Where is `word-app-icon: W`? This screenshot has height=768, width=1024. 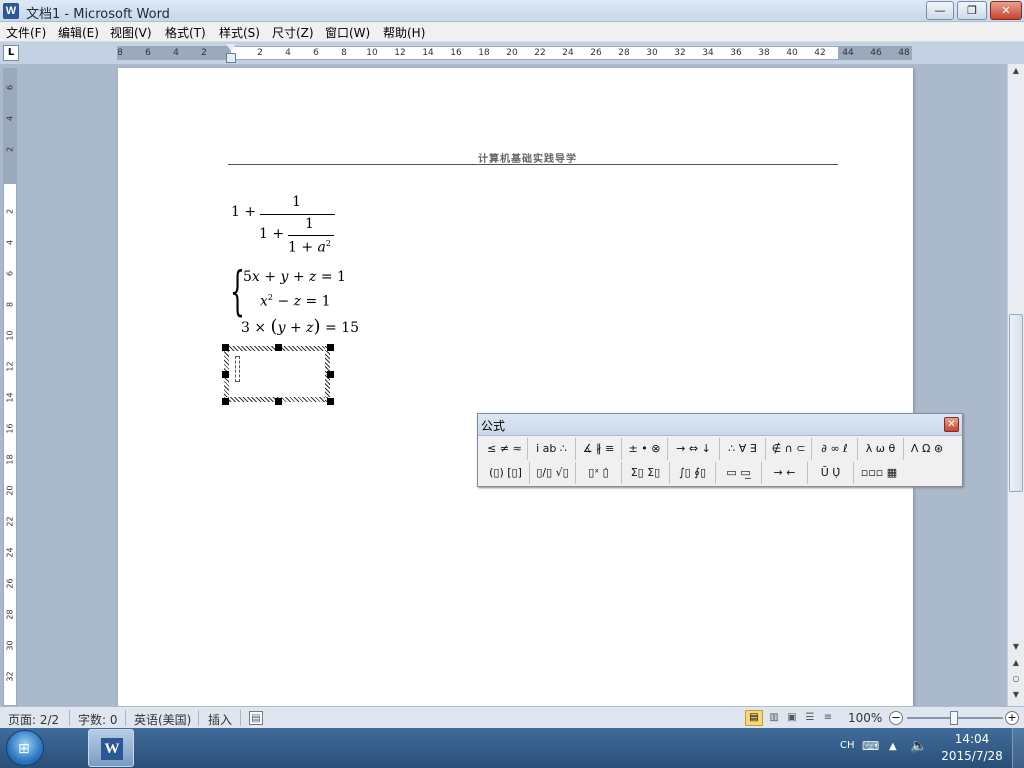 word-app-icon: W is located at coordinates (11, 11).